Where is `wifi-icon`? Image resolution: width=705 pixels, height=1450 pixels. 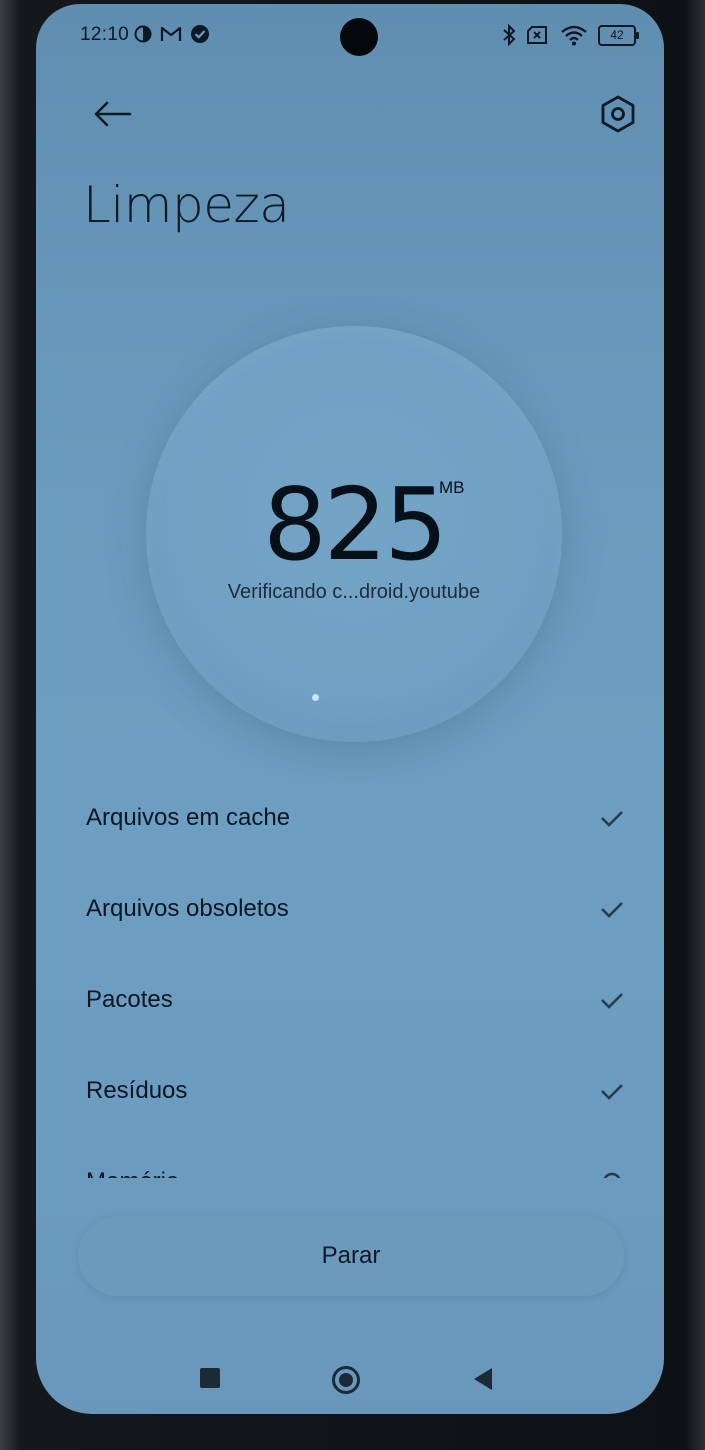
wifi-icon is located at coordinates (574, 35).